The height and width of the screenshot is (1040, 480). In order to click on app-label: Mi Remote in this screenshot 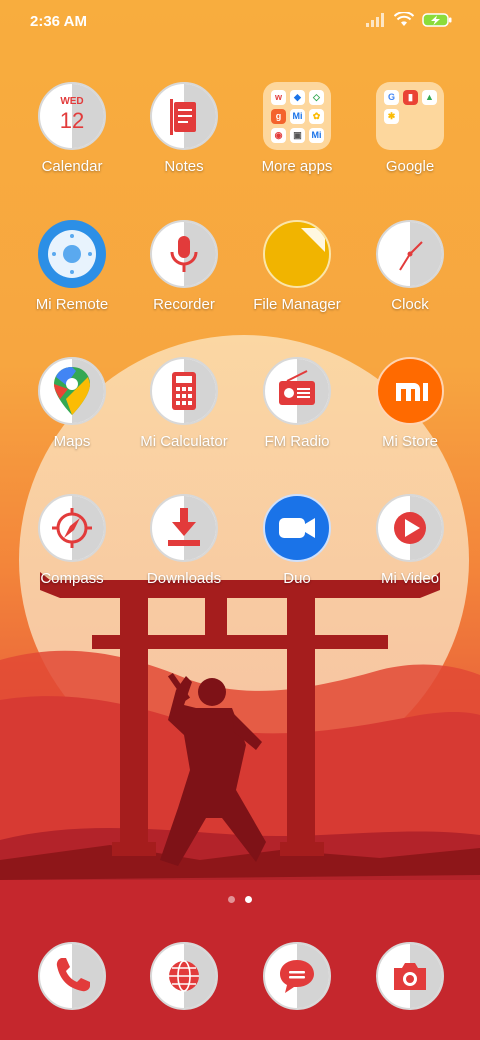, I will do `click(72, 304)`.